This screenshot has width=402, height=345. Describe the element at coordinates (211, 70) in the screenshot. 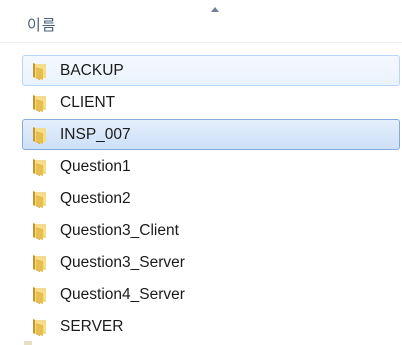

I see `list-item-backup: BACKUP` at that location.